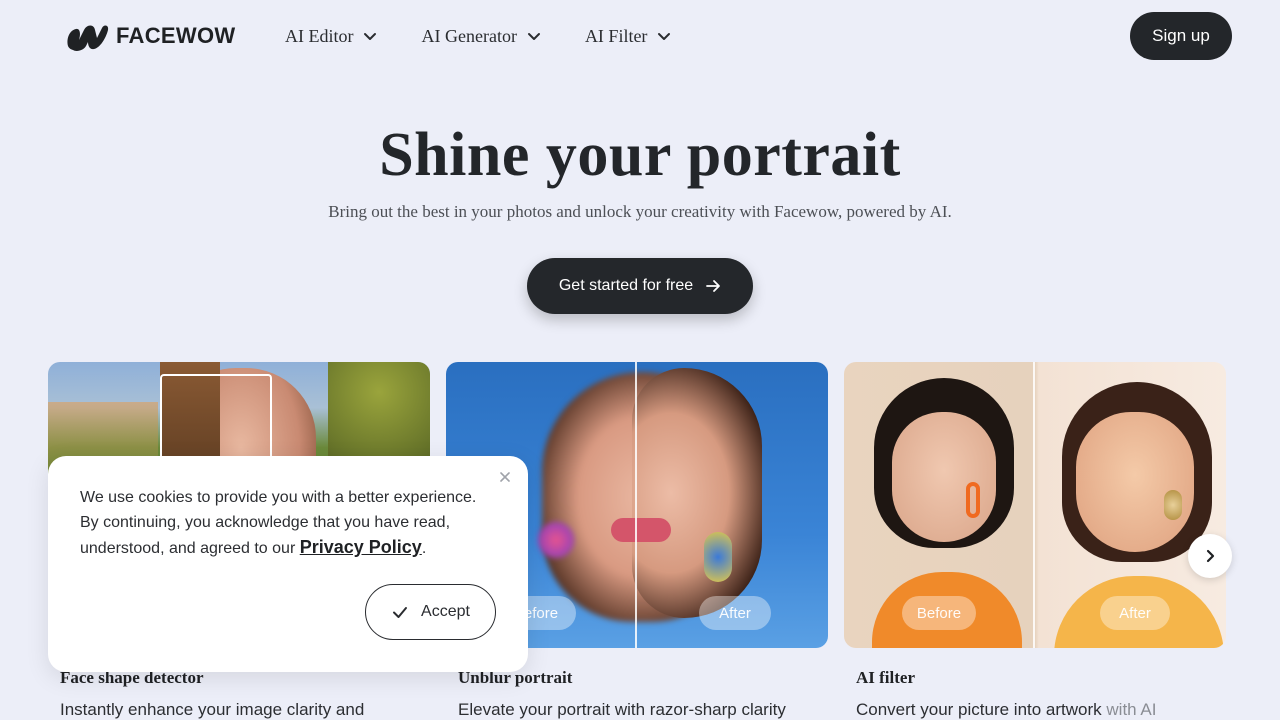 This screenshot has height=720, width=1280. I want to click on card-desc-text: Instantly enhance your image clarity and, so click(212, 709).